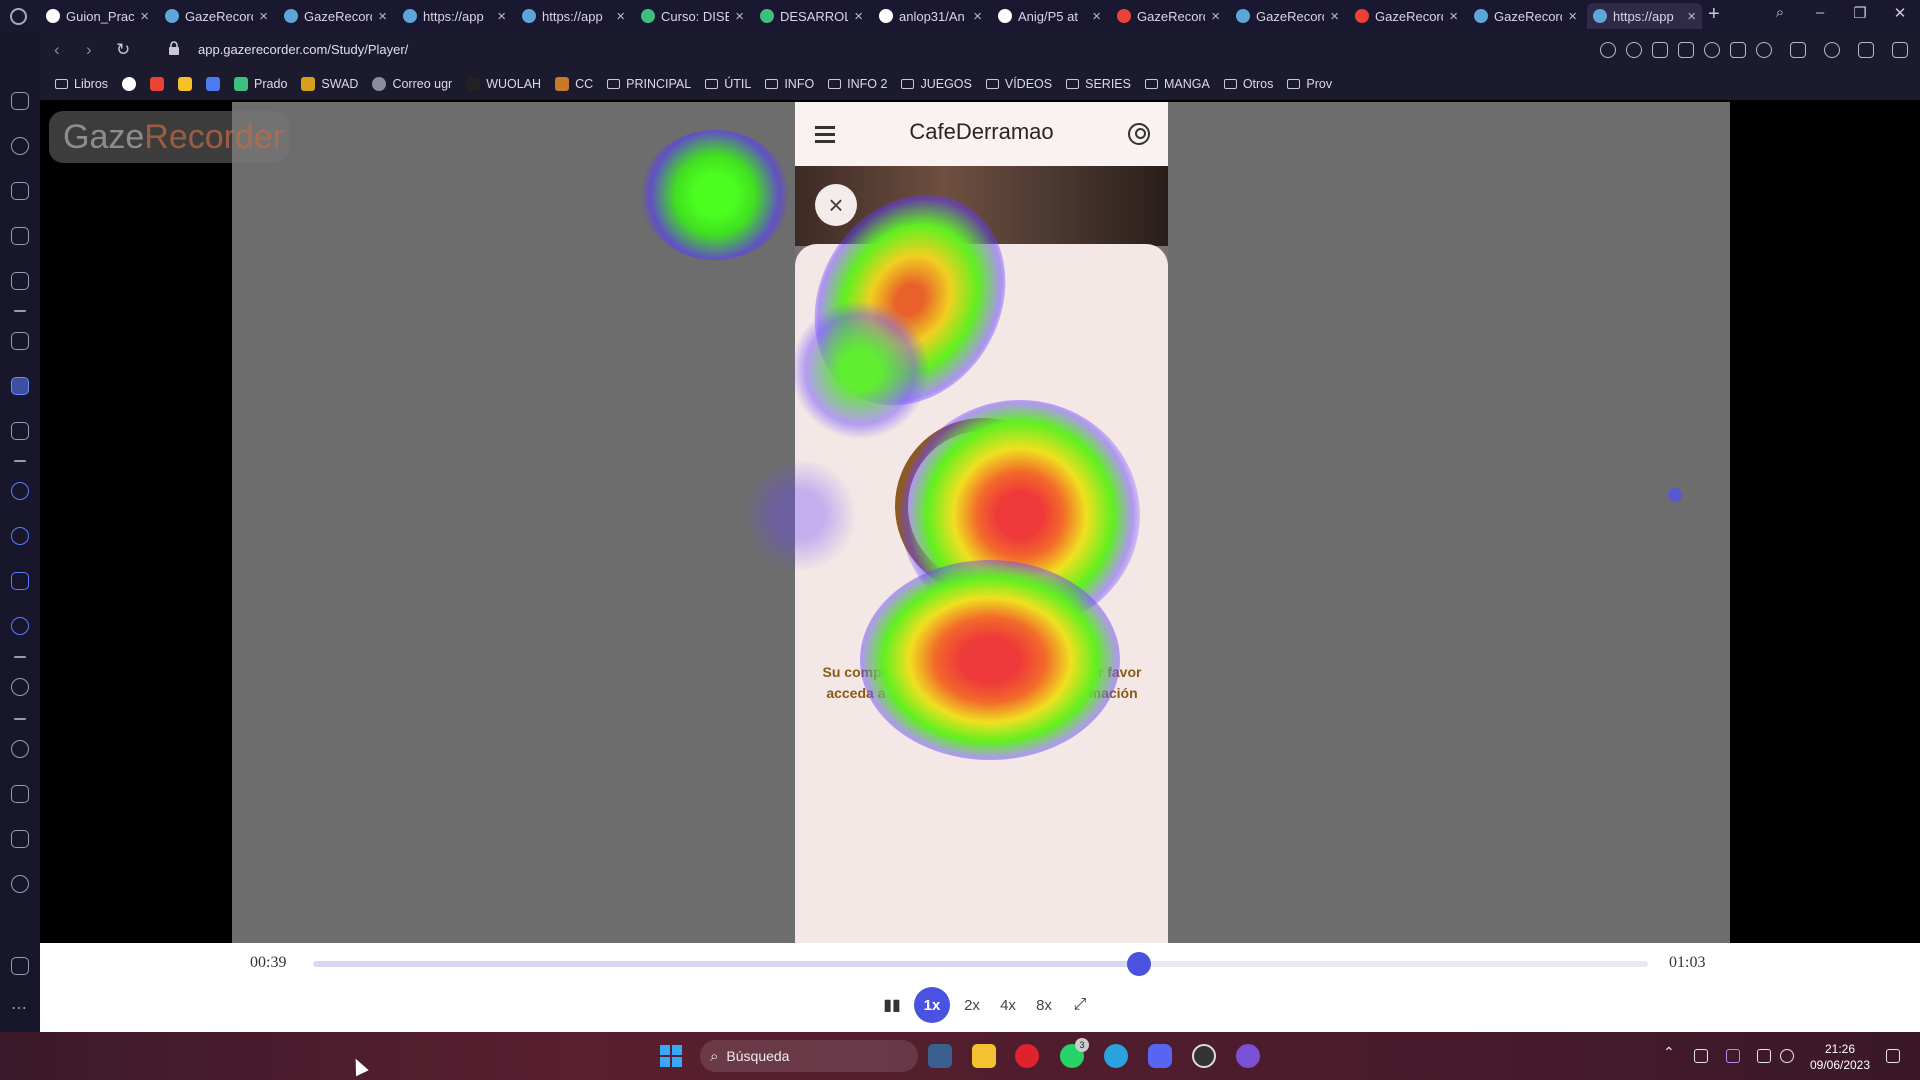  I want to click on discord-icon, so click(1160, 1056).